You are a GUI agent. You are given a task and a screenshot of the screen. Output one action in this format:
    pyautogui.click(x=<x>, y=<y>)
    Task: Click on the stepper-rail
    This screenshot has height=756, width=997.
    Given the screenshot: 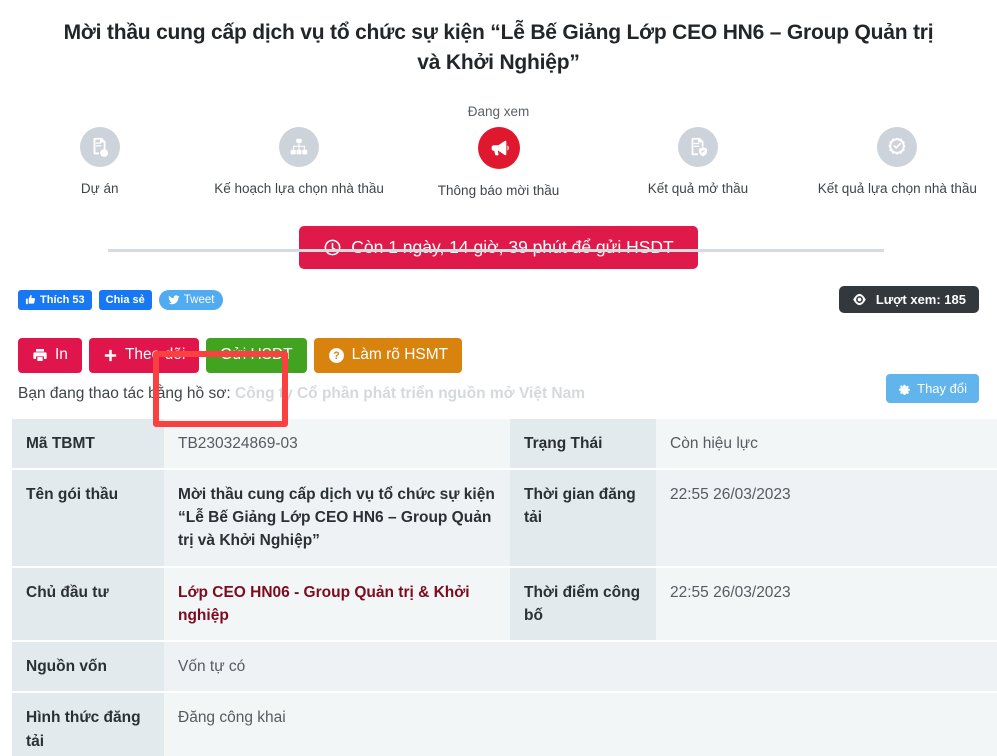 What is the action you would take?
    pyautogui.click(x=496, y=250)
    